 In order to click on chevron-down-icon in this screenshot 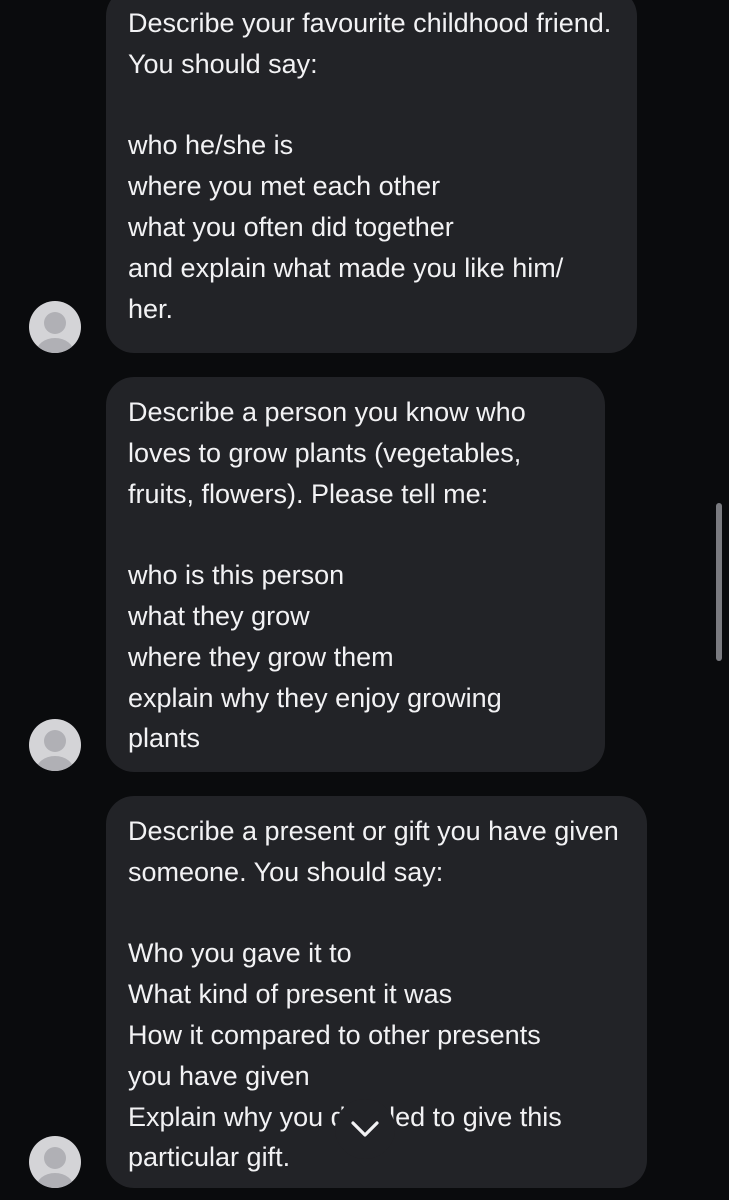, I will do `click(365, 1129)`.